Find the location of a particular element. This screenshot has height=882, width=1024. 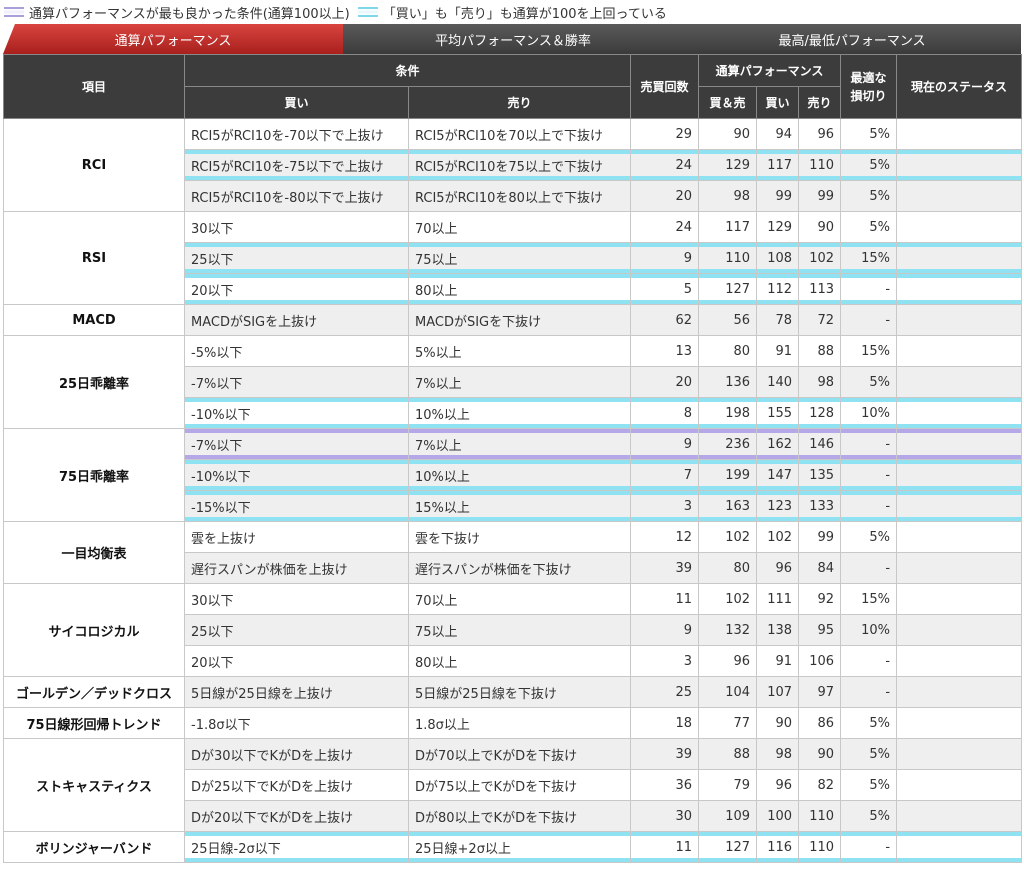

buy-condition: Dが20以下でKがDを上抜け is located at coordinates (296, 816).